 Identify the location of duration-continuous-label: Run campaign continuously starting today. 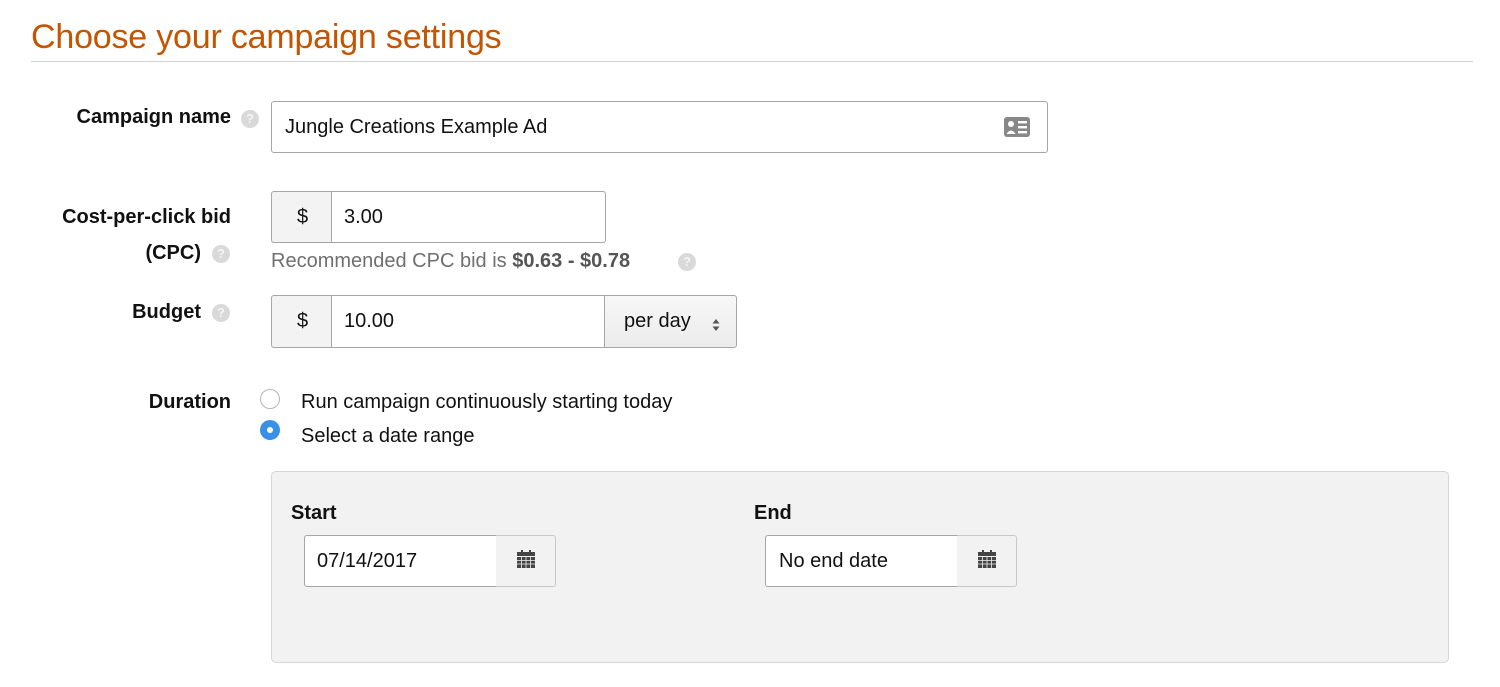
(486, 402).